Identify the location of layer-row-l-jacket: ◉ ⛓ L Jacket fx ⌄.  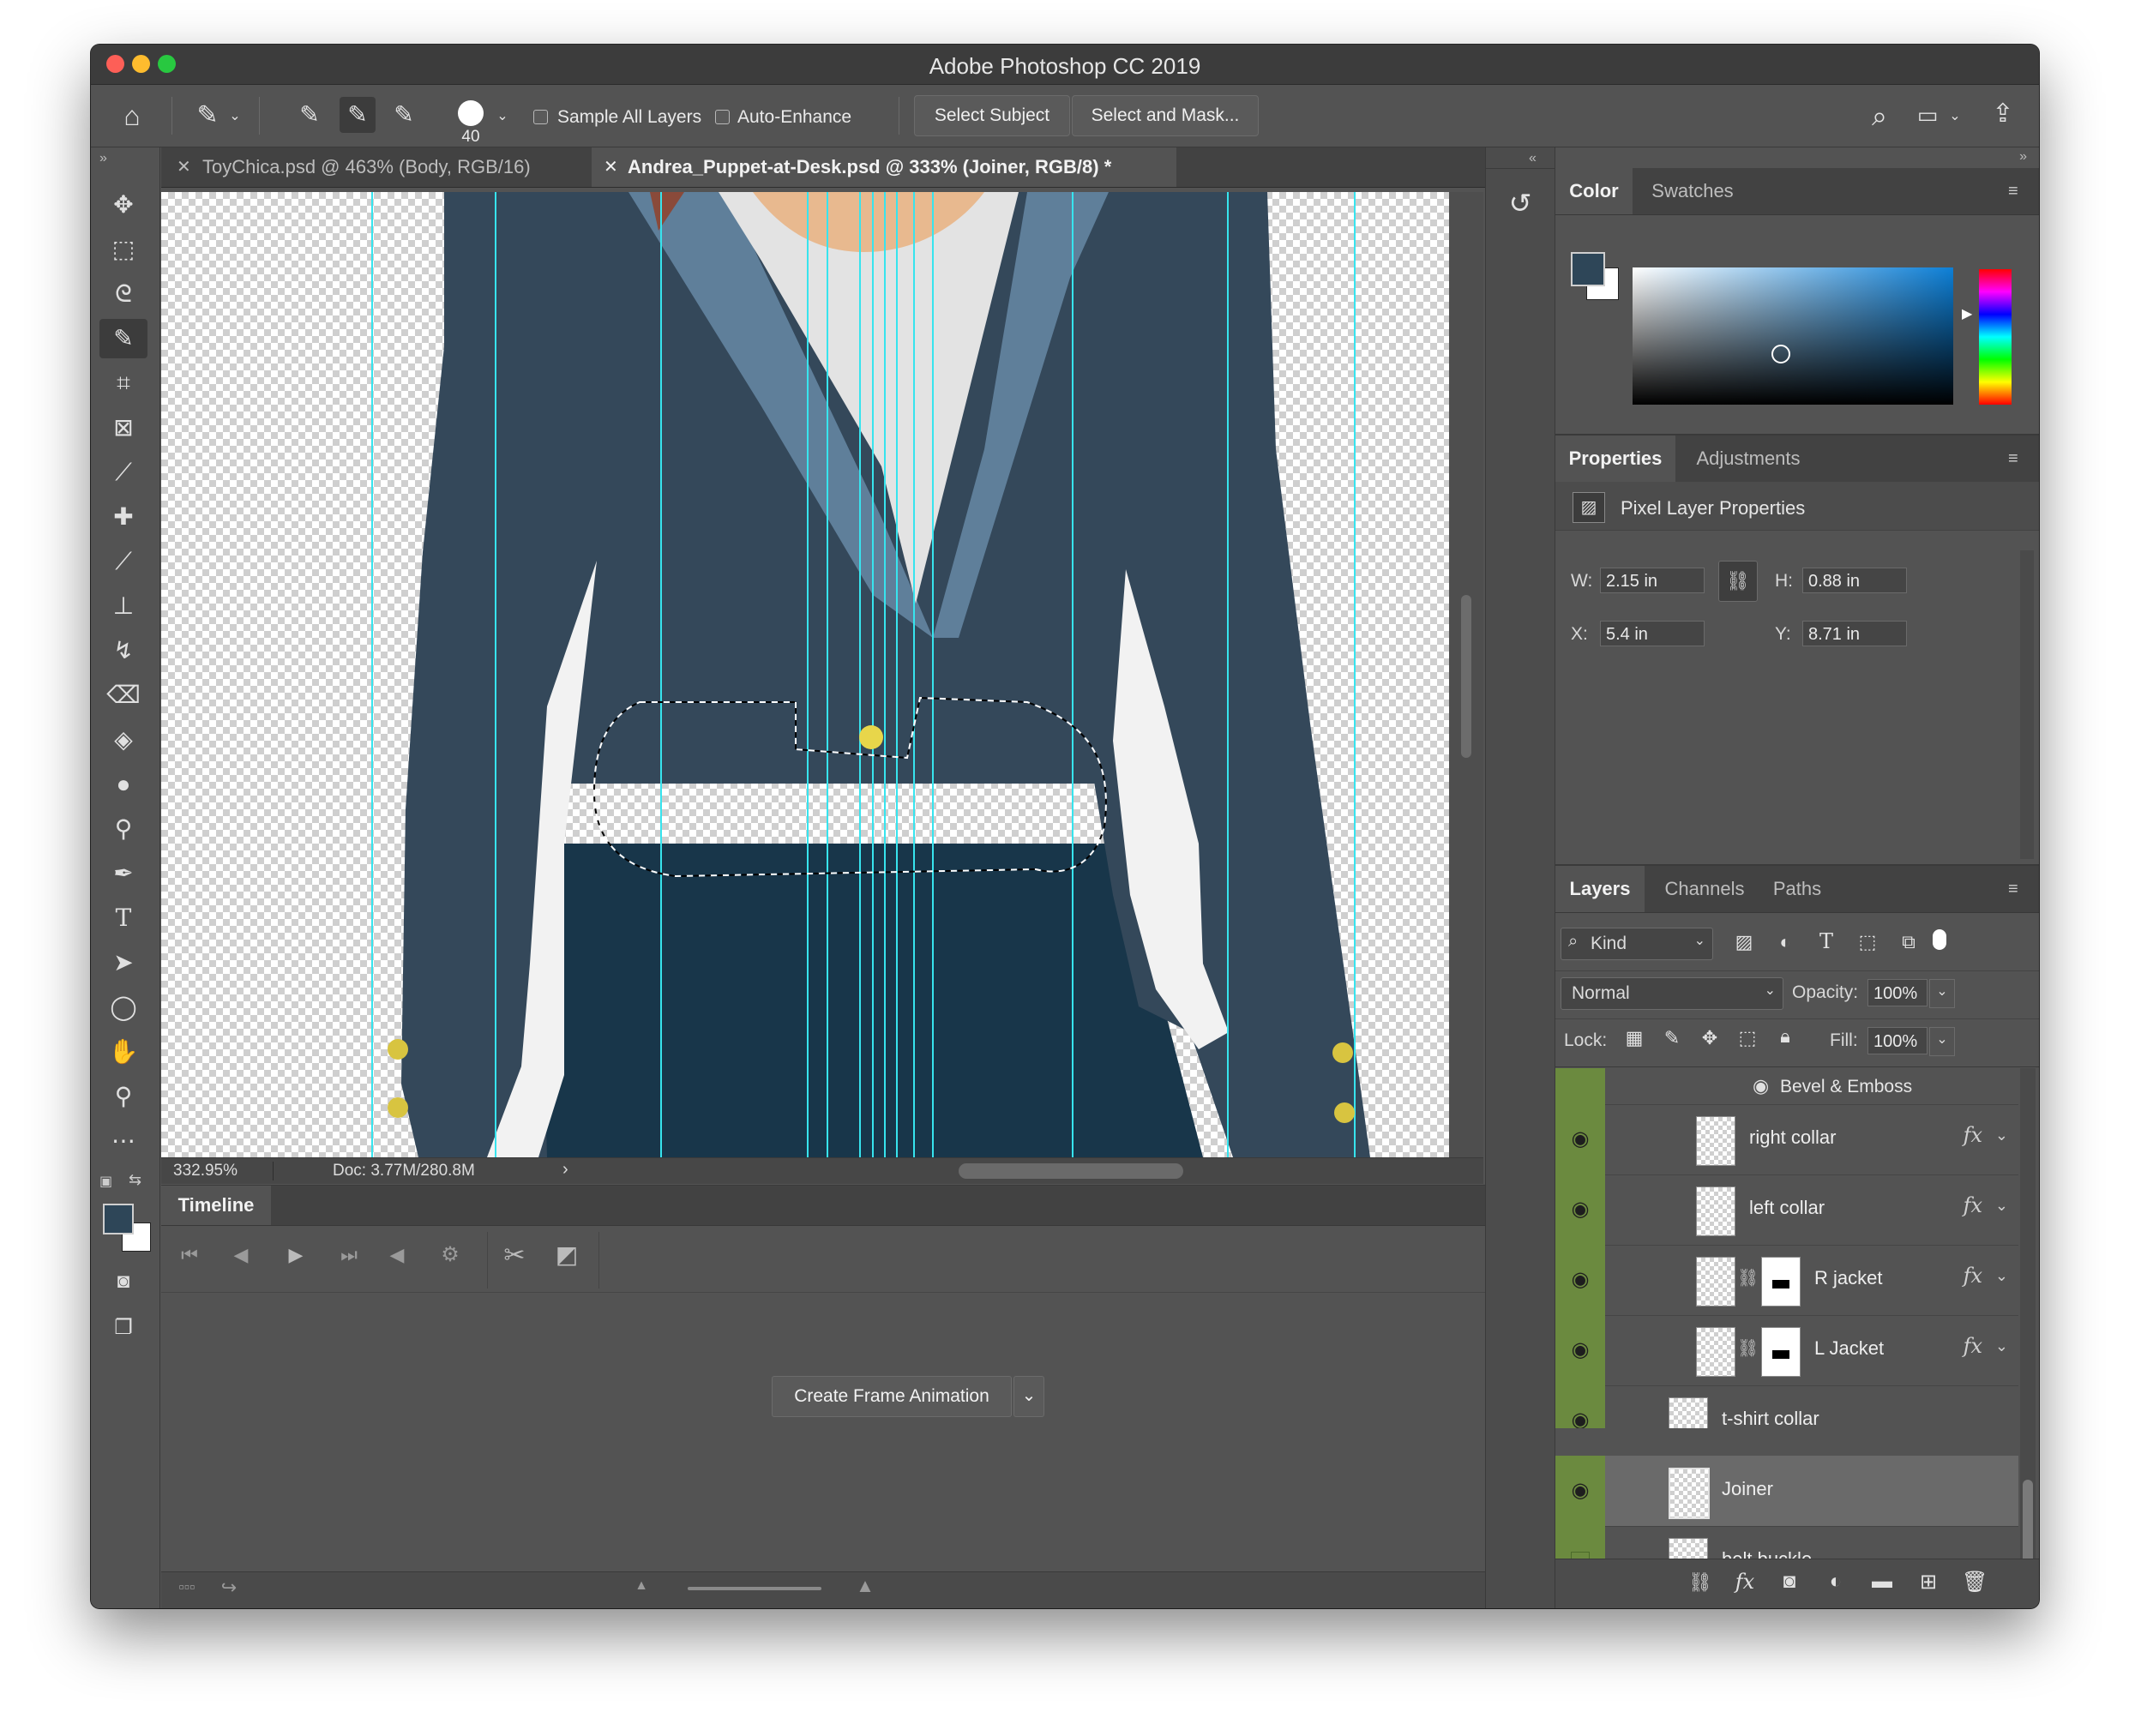
(1786, 1350).